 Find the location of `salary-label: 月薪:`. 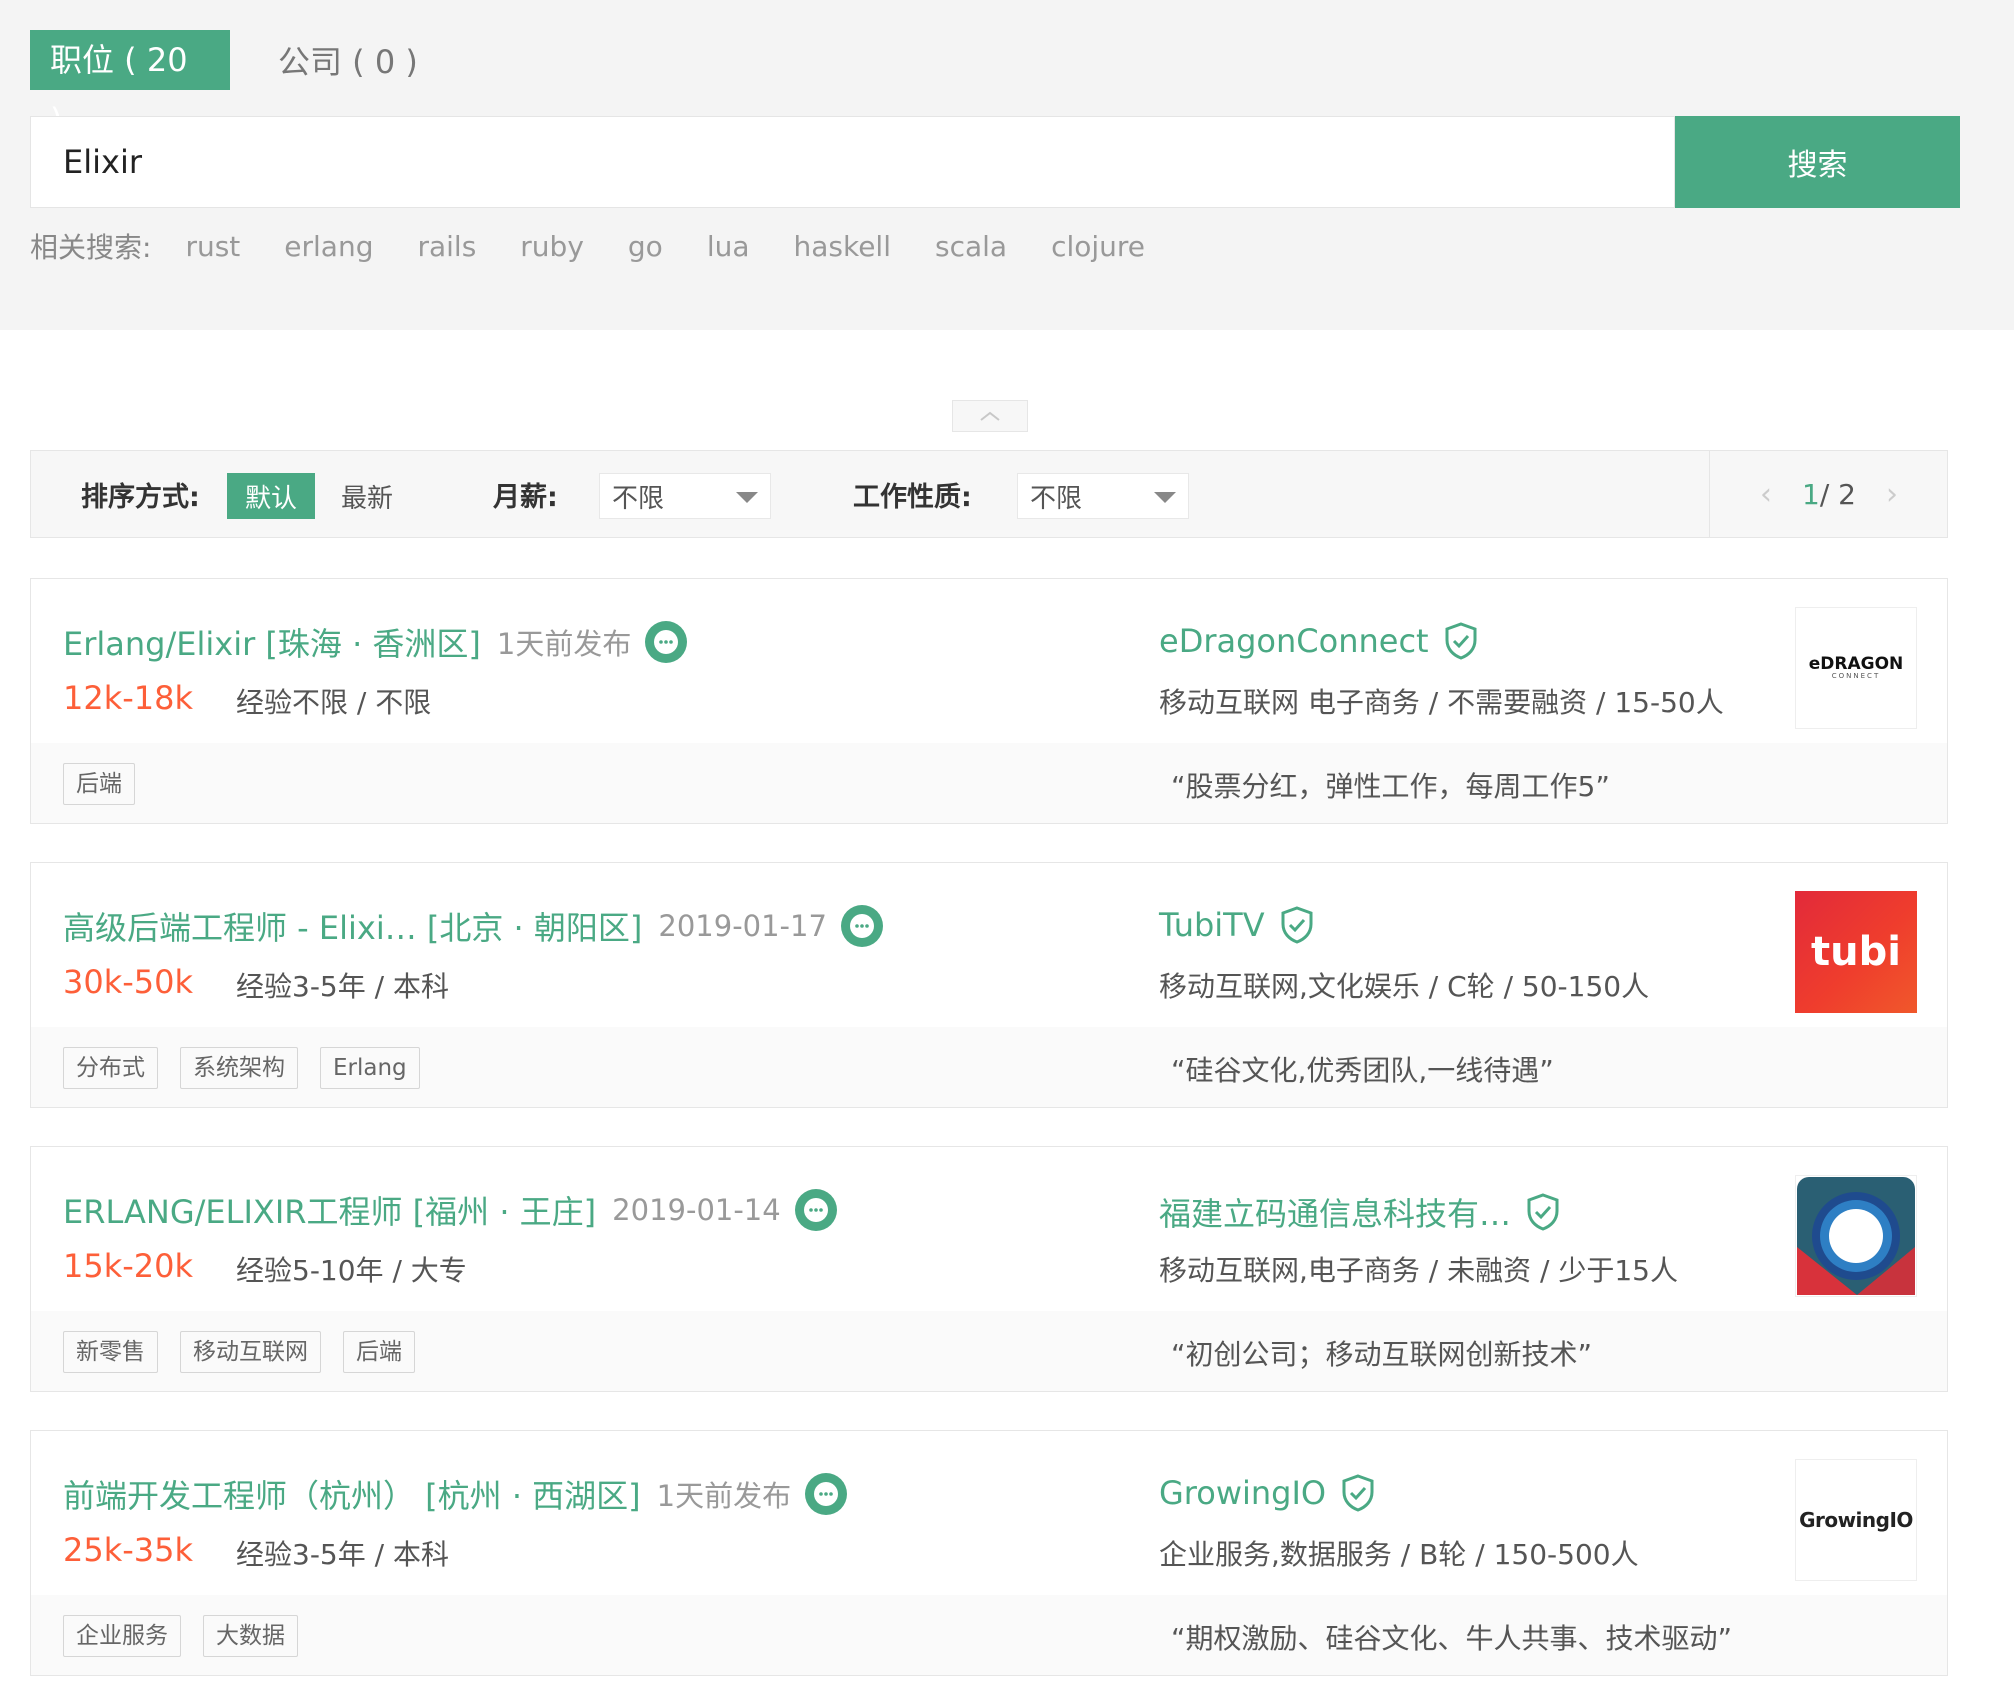

salary-label: 月薪: is located at coordinates (525, 497).